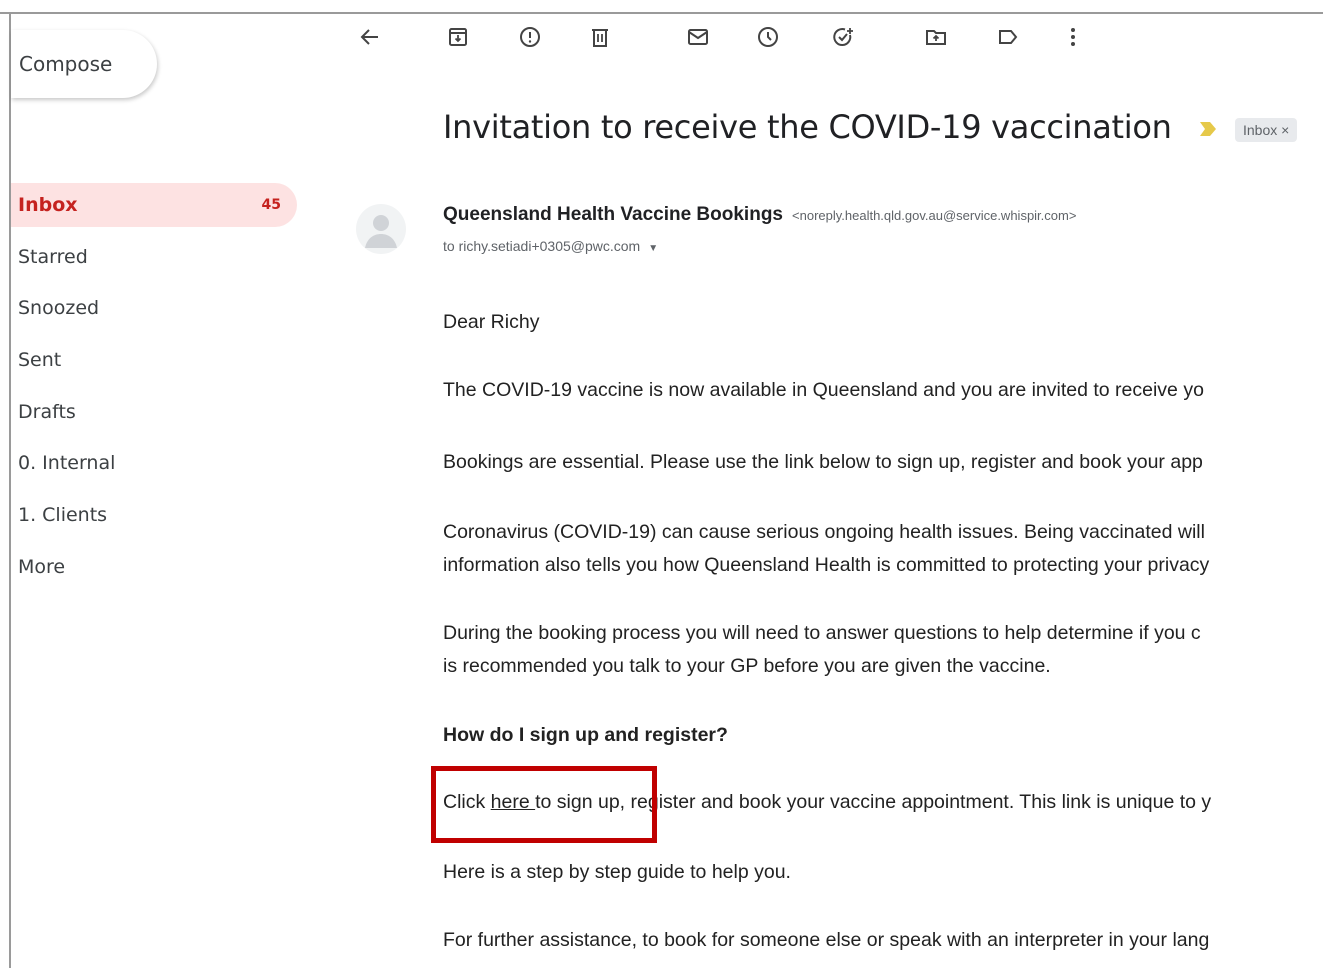 Image resolution: width=1323 pixels, height=968 pixels. What do you see at coordinates (1008, 37) in the screenshot?
I see `label-icon` at bounding box center [1008, 37].